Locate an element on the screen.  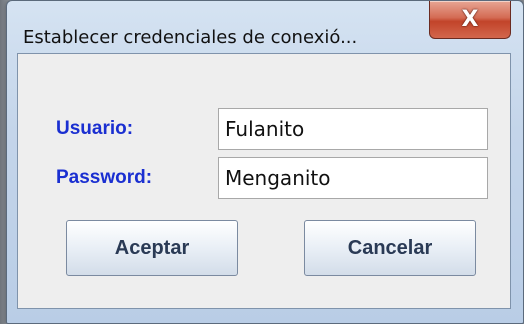
password-field is located at coordinates (353, 178).